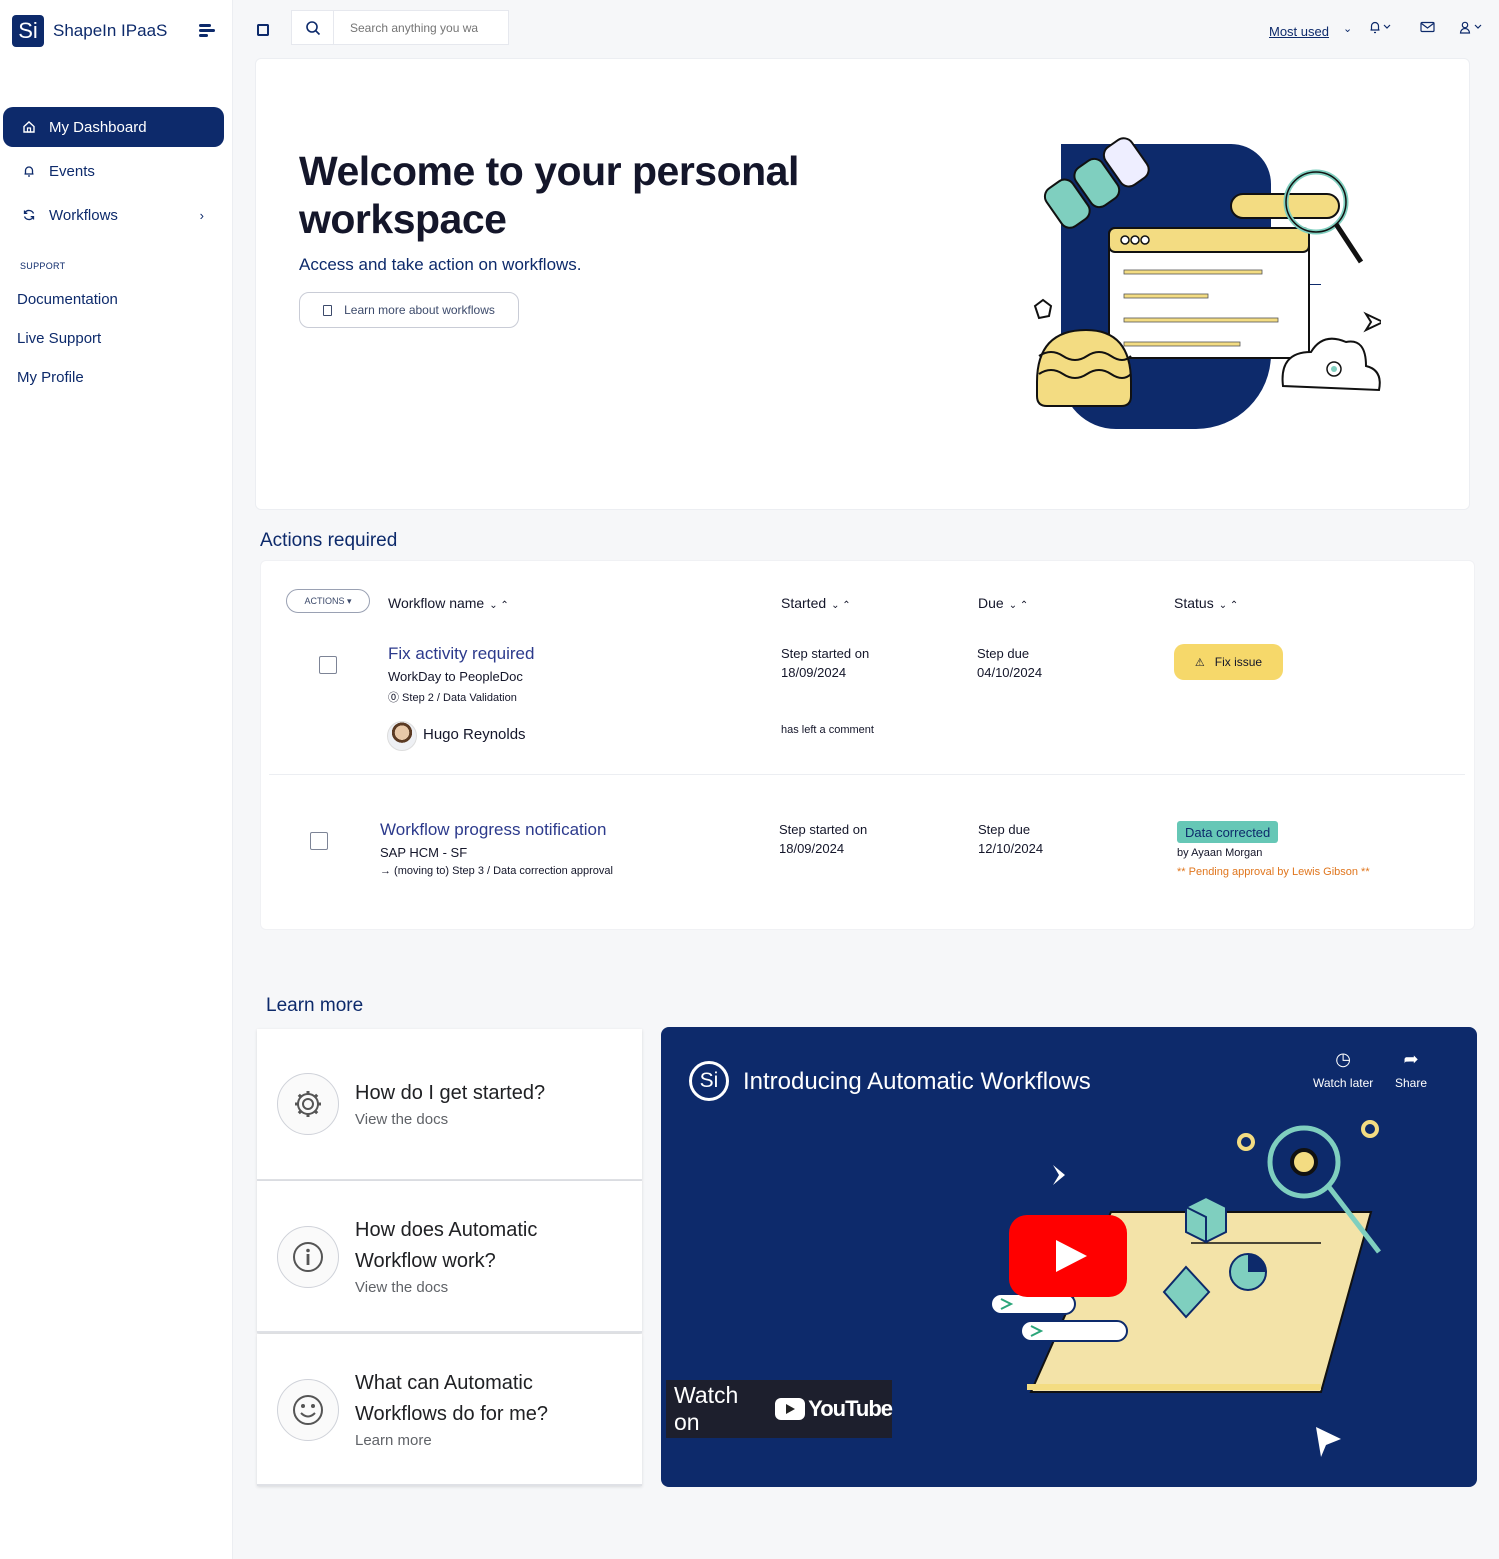 This screenshot has width=1499, height=1559. I want to click on watch-on-youtube-button: Watch on YouTube, so click(779, 1409).